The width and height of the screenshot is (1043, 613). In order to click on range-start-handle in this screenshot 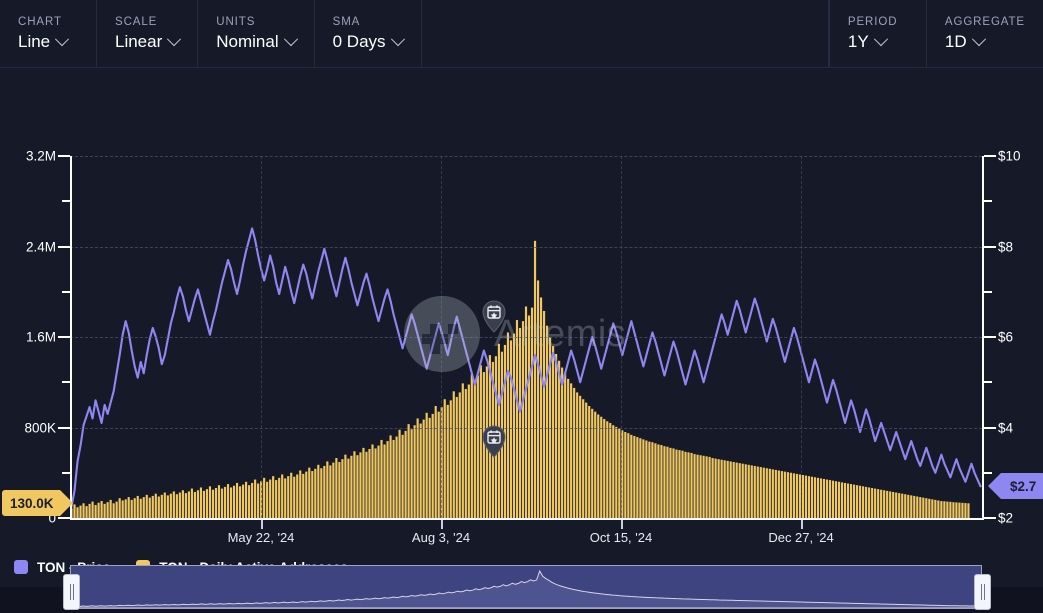, I will do `click(71, 592)`.